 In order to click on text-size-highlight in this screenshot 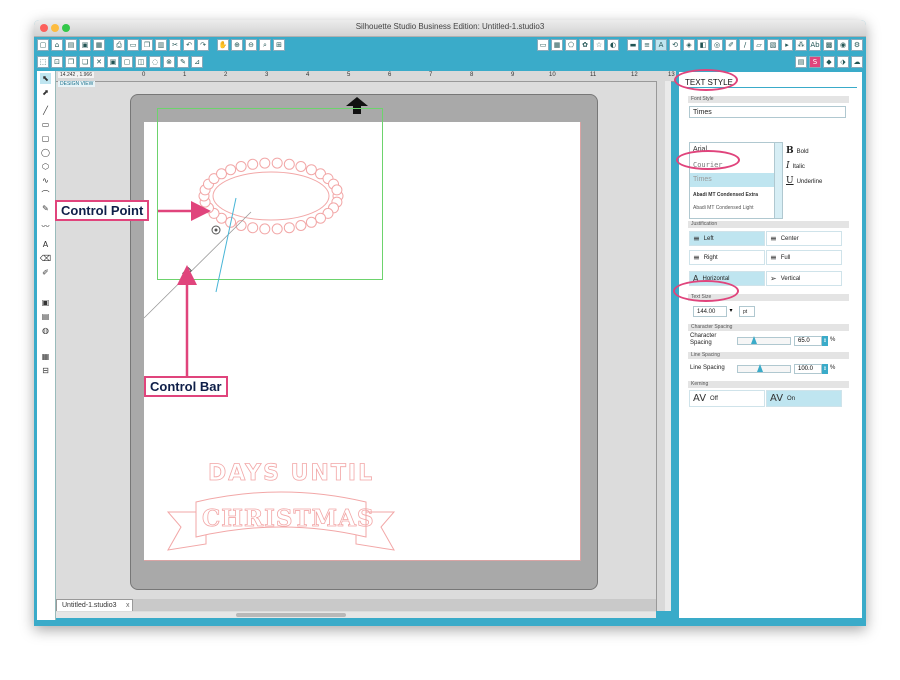, I will do `click(706, 291)`.